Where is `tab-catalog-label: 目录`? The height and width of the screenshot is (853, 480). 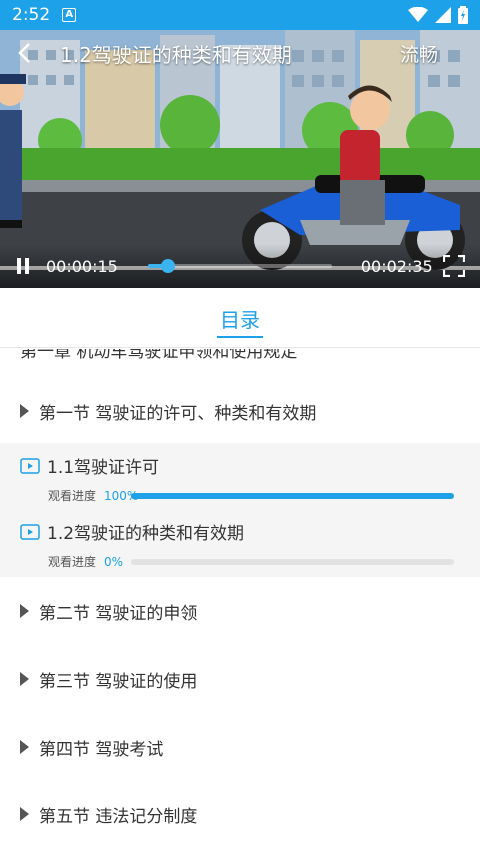
tab-catalog-label: 目录 is located at coordinates (240, 319).